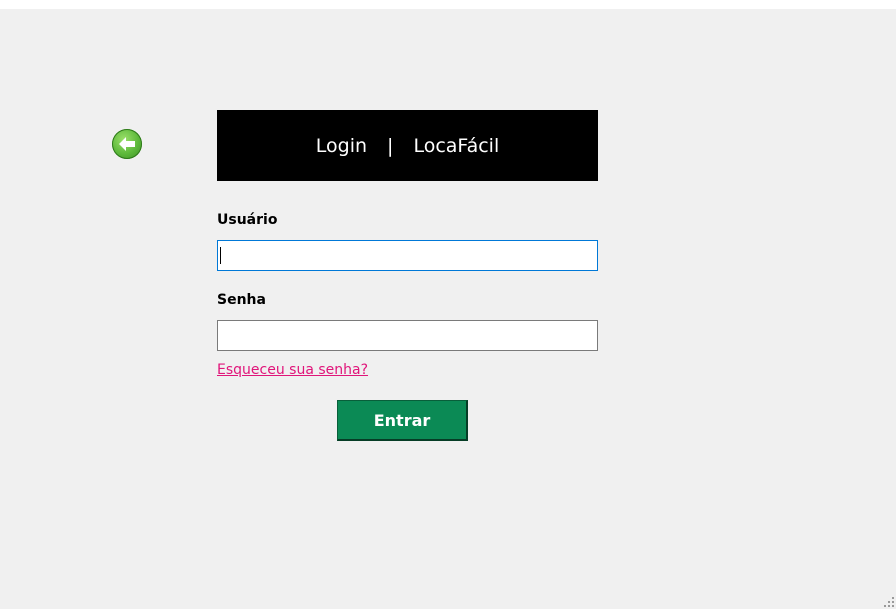  Describe the element at coordinates (292, 370) in the screenshot. I see `forgot-password-link: Esqueceu sua senha?` at that location.